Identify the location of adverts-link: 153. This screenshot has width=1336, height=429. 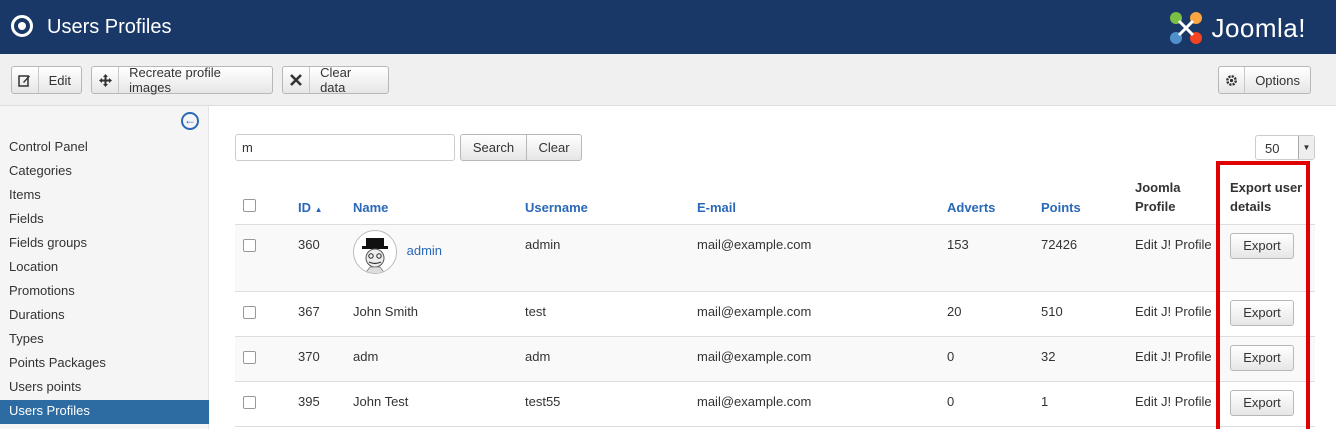
(994, 258).